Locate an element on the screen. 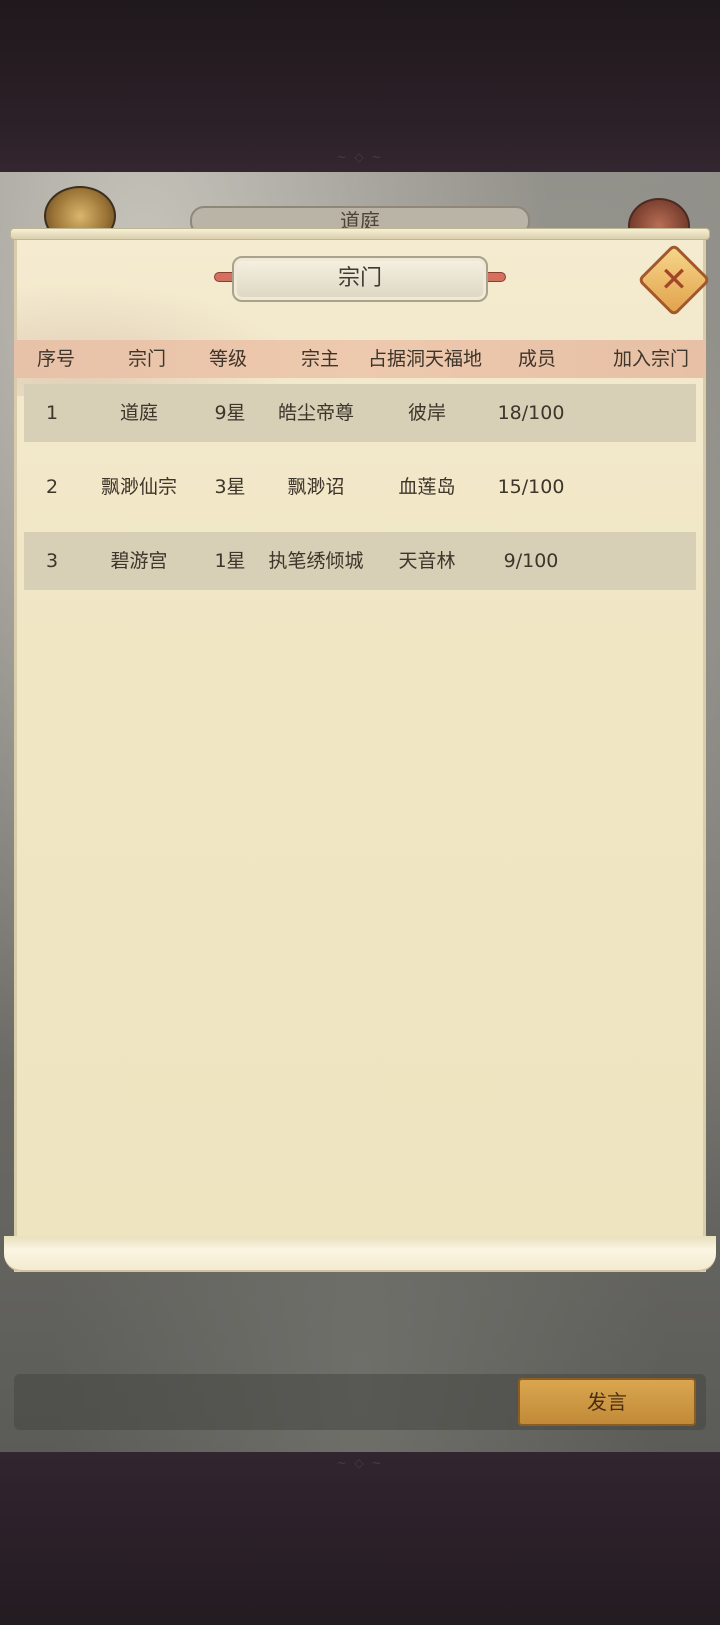  table-row: 2 飘渺仙宗 3星 飘渺诏 血莲岛 15/100 is located at coordinates (360, 487).